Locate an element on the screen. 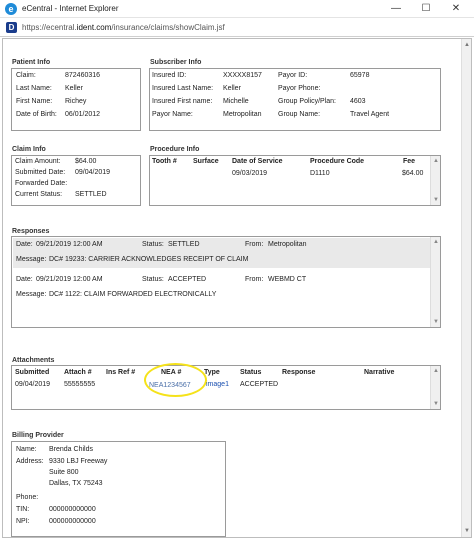 This screenshot has width=474, height=541. response-from-value: WEBMD CT is located at coordinates (287, 279).